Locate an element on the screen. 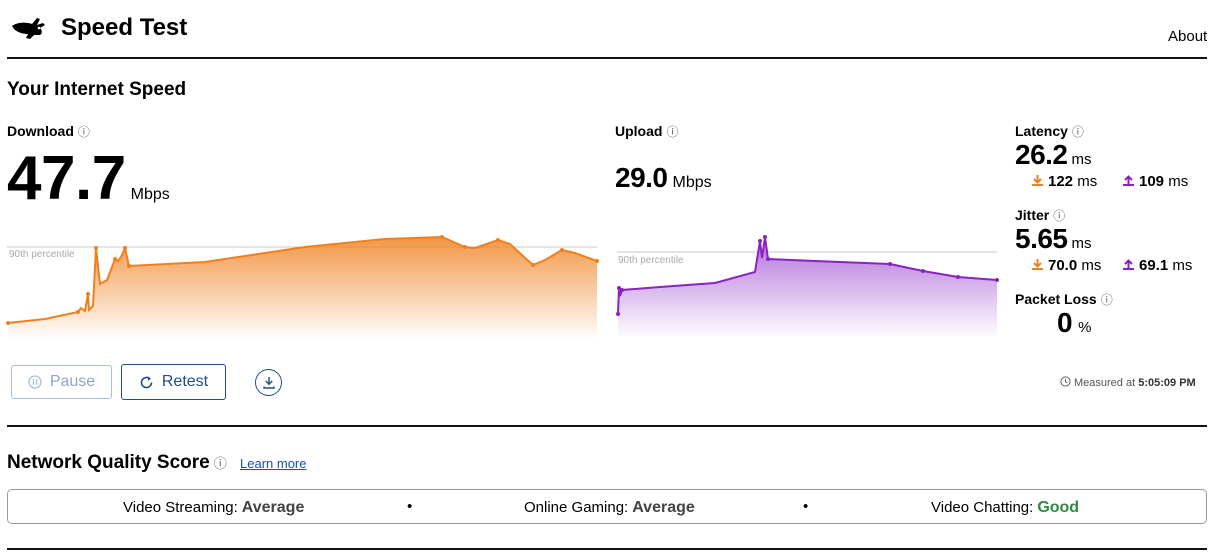  measured-time: 5:05:09 PM is located at coordinates (1167, 383).